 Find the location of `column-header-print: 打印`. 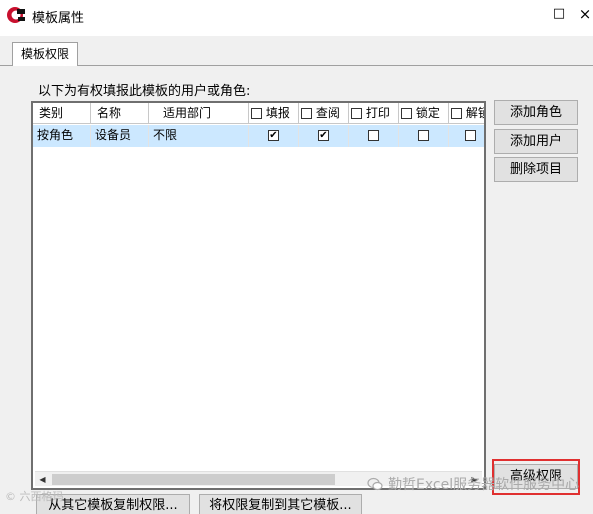

column-header-print: 打印 is located at coordinates (374, 113).